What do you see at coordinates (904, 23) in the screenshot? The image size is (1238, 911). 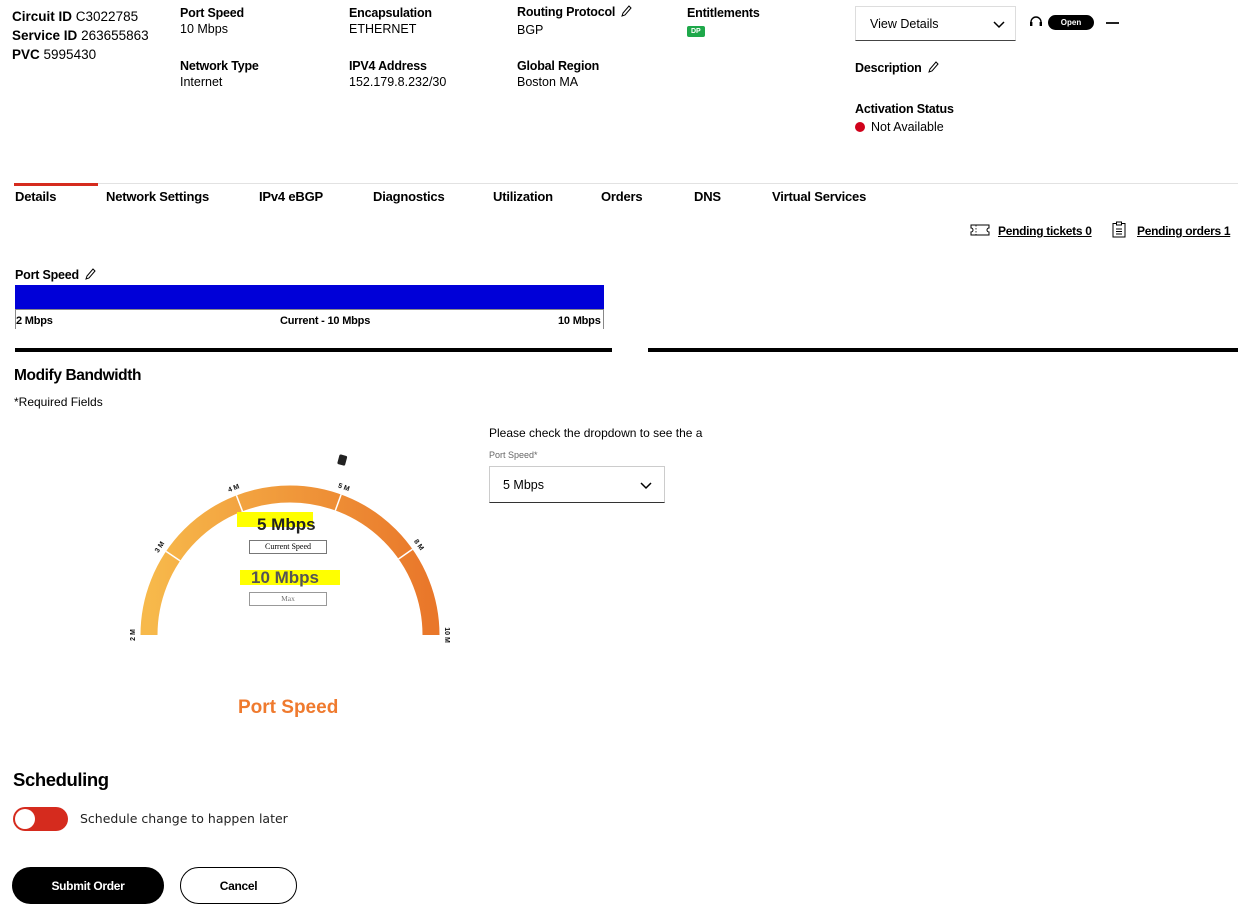 I see `view-details-label: View Details` at bounding box center [904, 23].